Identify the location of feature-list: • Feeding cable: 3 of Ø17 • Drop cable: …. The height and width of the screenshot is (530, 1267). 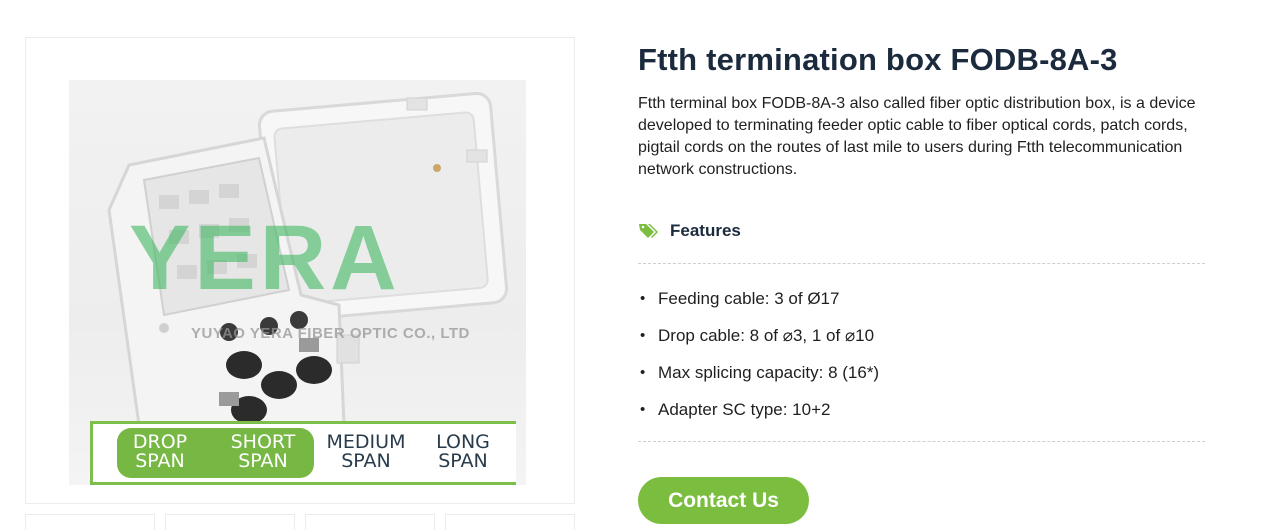
(759, 361).